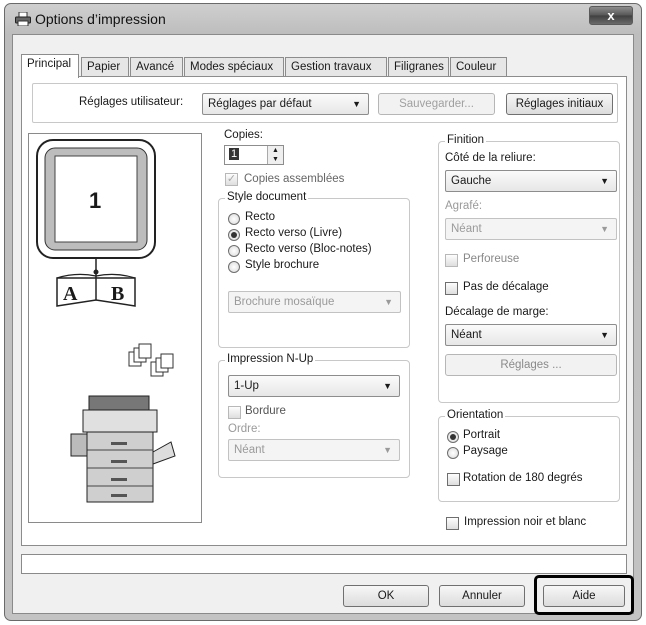  What do you see at coordinates (466, 335) in the screenshot?
I see `margin-shift-value: Néant` at bounding box center [466, 335].